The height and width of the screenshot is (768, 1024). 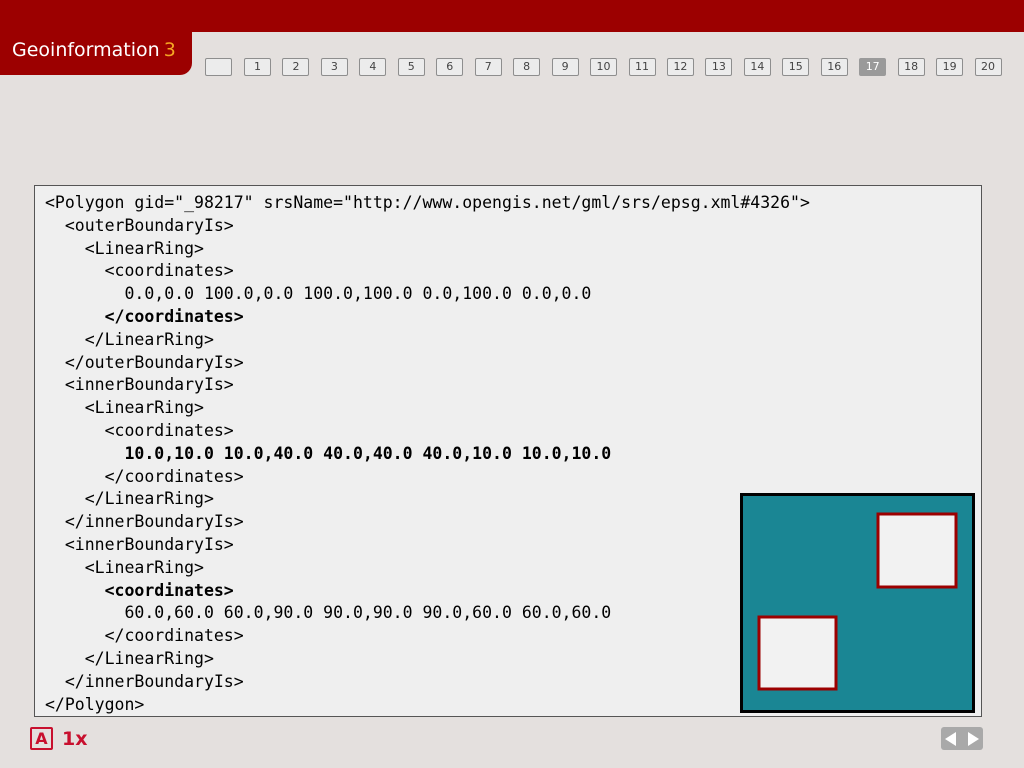 I want to click on inner-boundary-hole-upper, so click(x=917, y=550).